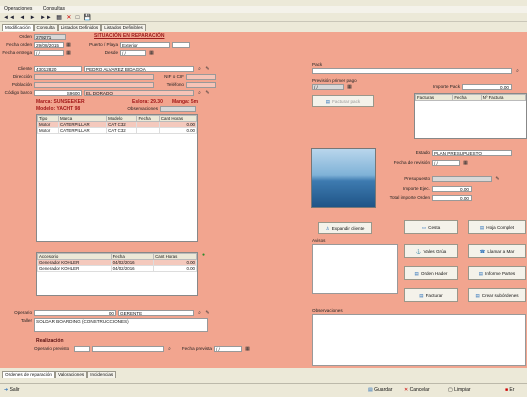 This screenshot has height=397, width=527. I want to click on puerto-extra-field, so click(181, 45).